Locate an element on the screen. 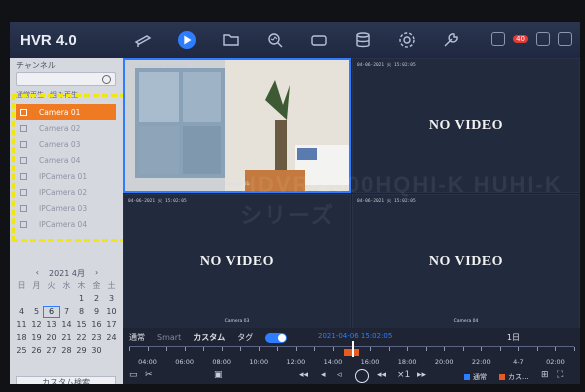 The width and height of the screenshot is (585, 392). calendar-day: 3 is located at coordinates (111, 299).